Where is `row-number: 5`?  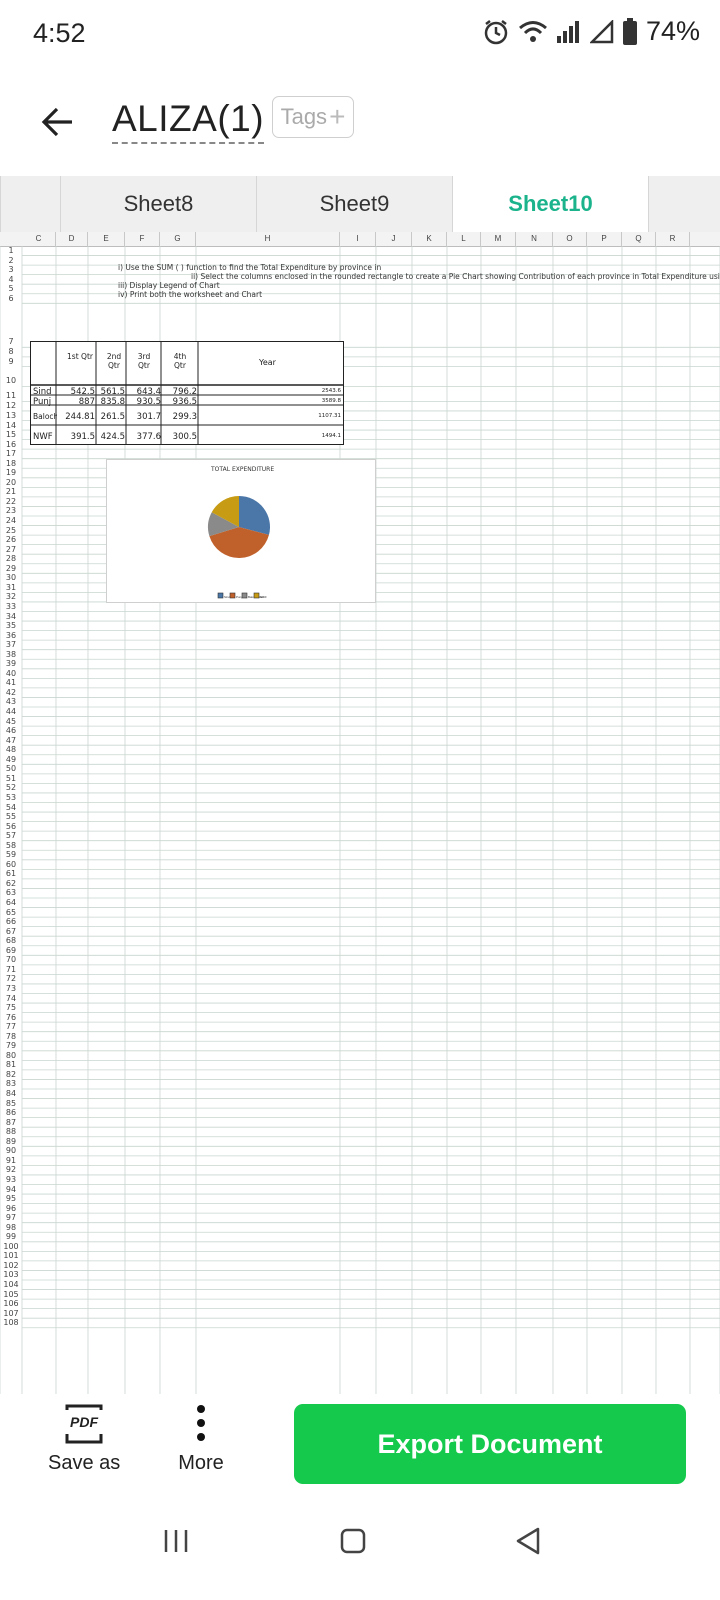
row-number: 5 is located at coordinates (11, 289).